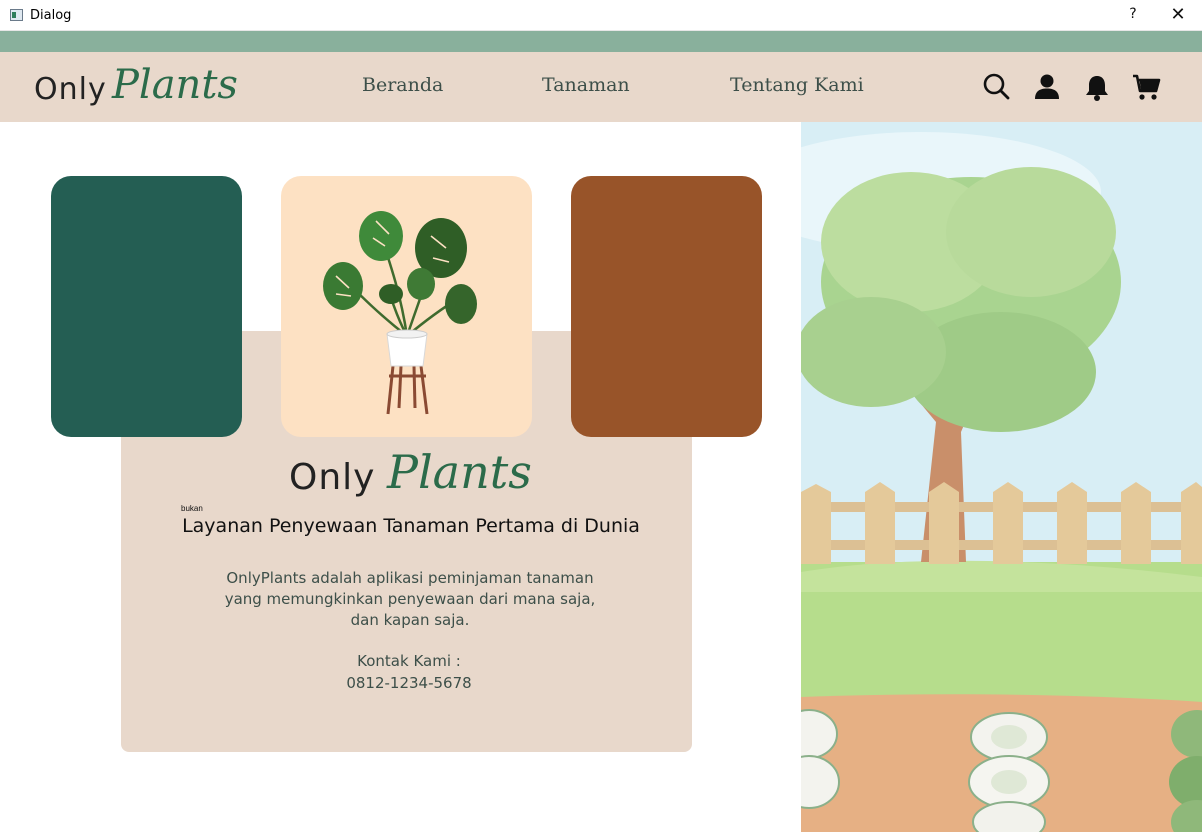 The width and height of the screenshot is (1202, 832). Describe the element at coordinates (192, 508) in the screenshot. I see `small-note: bukan` at that location.